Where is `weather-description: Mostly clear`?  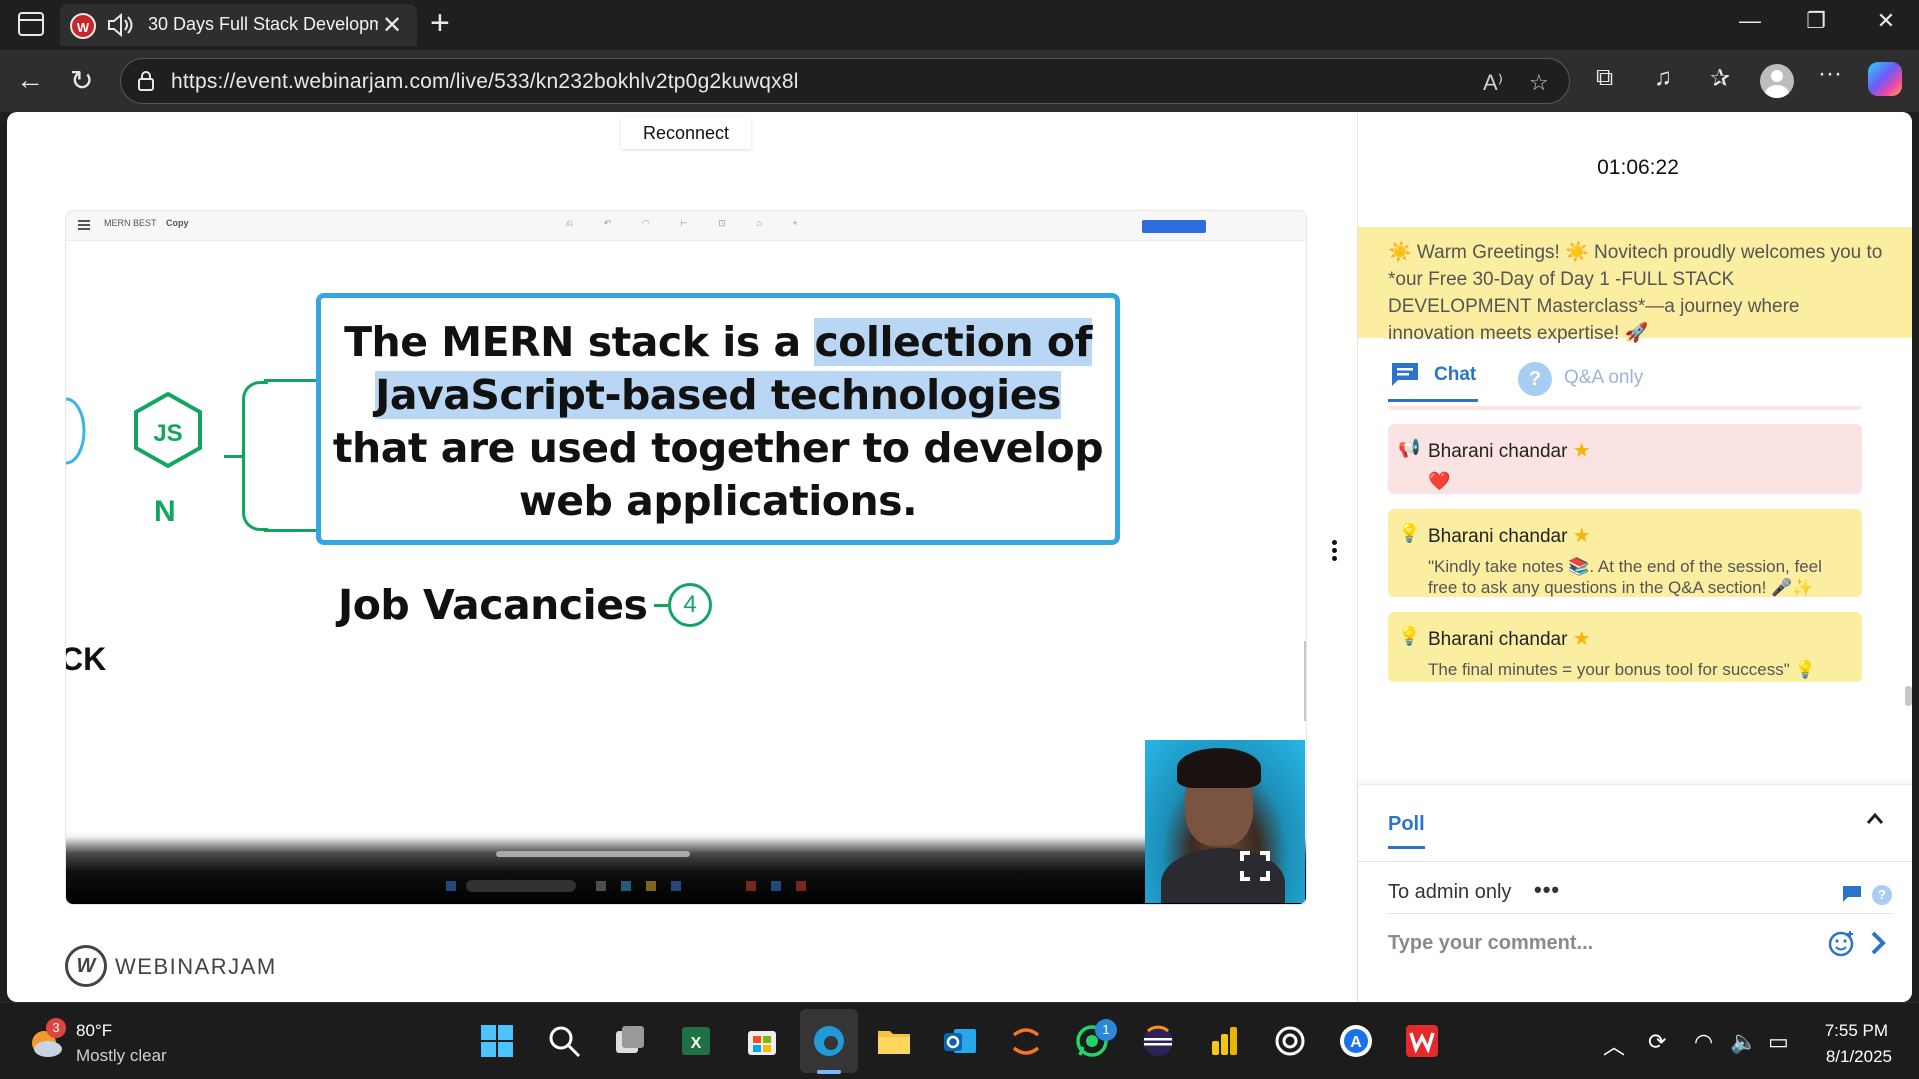
weather-description: Mostly clear is located at coordinates (121, 1056).